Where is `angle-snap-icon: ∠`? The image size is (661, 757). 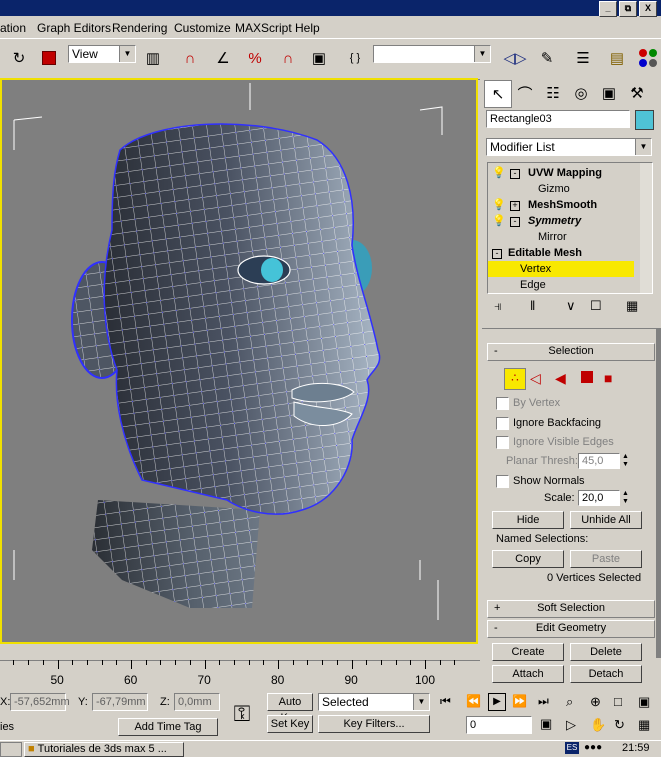
angle-snap-icon: ∠ is located at coordinates (223, 58).